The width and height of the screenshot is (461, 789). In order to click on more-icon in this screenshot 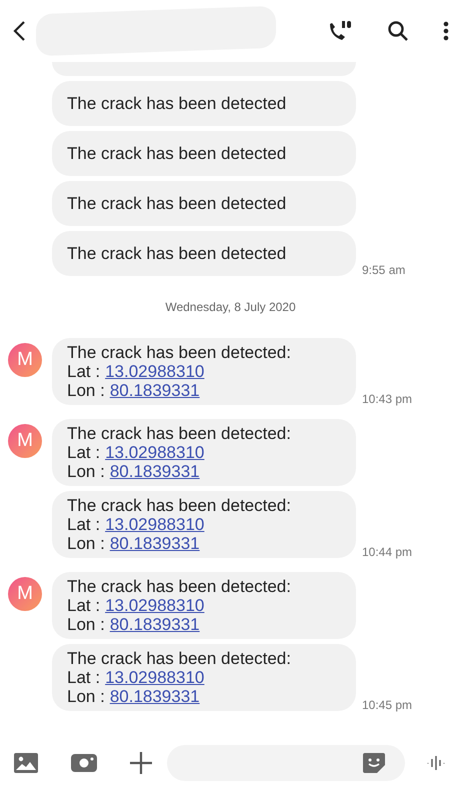, I will do `click(446, 31)`.